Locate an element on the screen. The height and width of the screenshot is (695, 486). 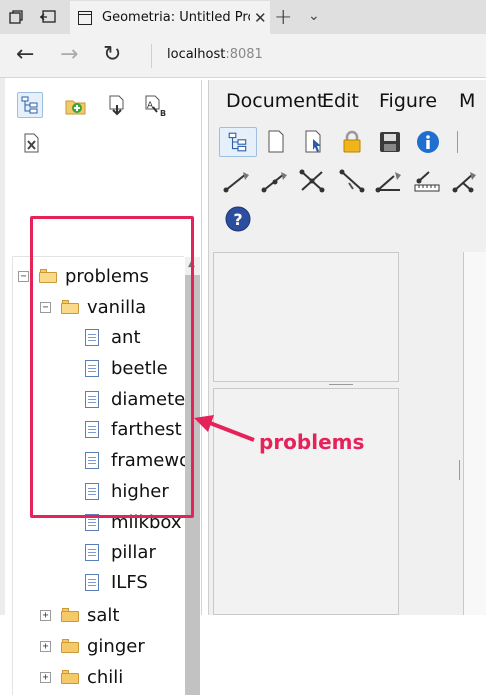
address-field: localhost:8081 is located at coordinates (215, 54).